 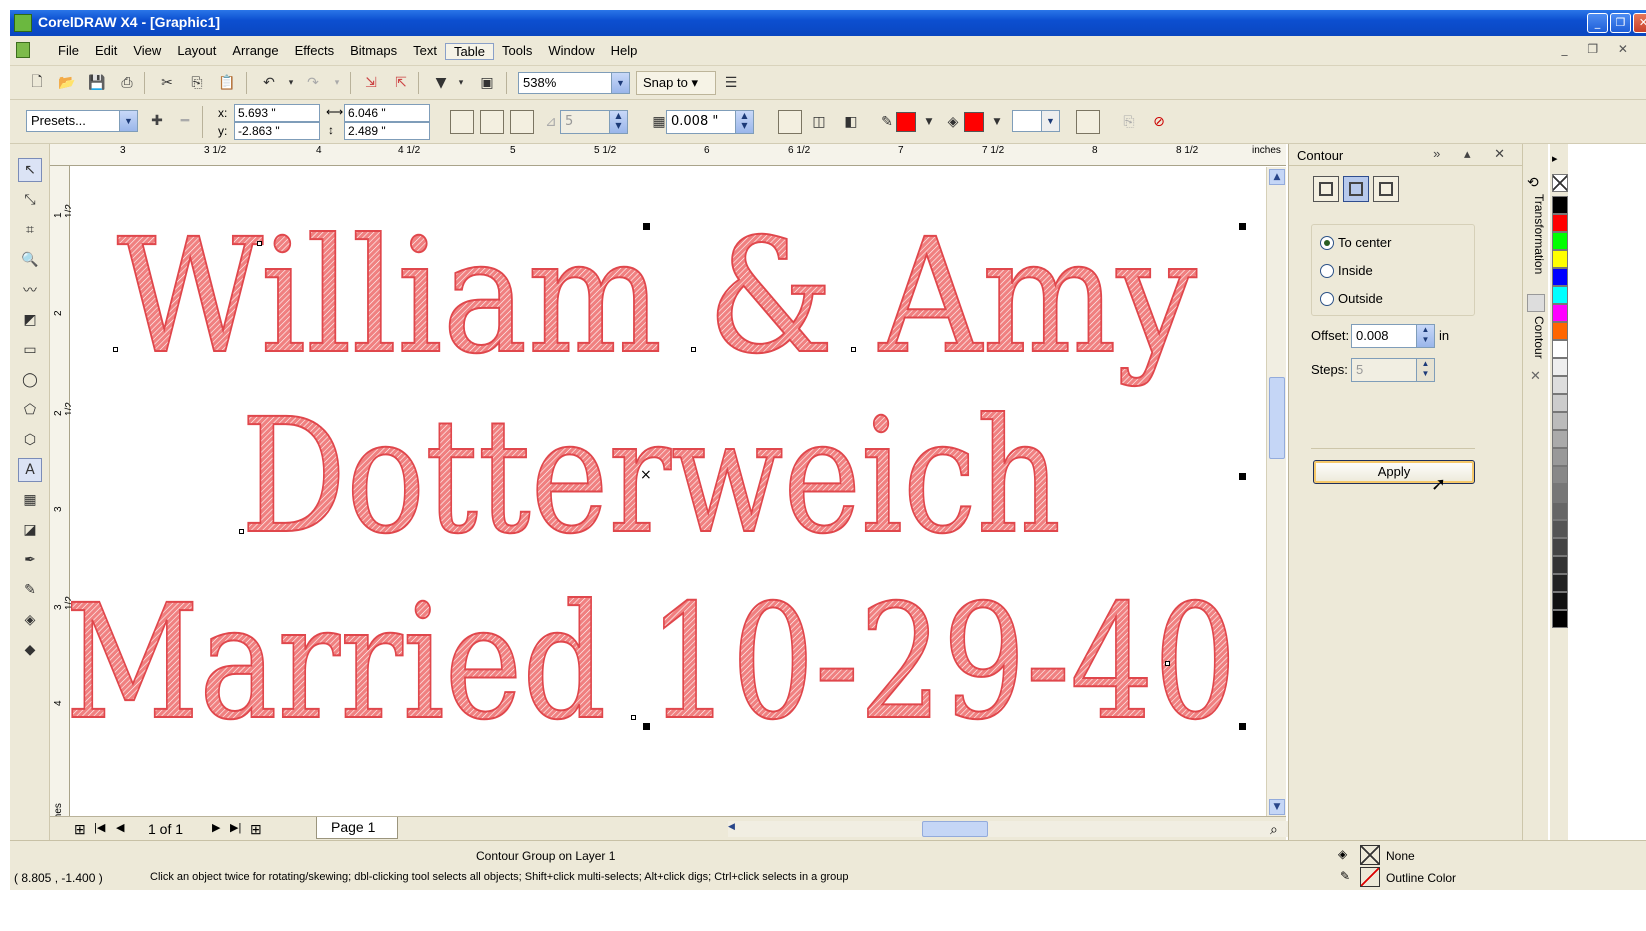 What do you see at coordinates (676, 83) in the screenshot?
I see `snap-to-button: Snap to ▾` at bounding box center [676, 83].